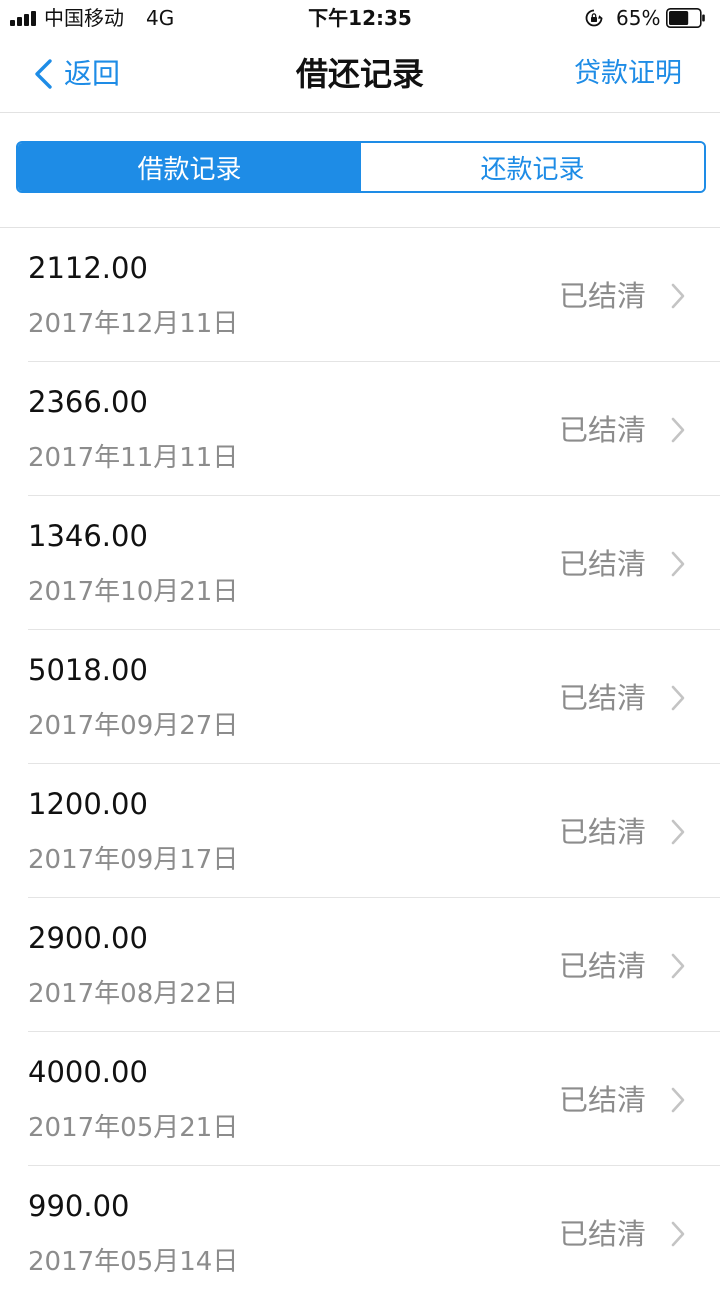  I want to click on record-amount: 2112.00, so click(88, 268).